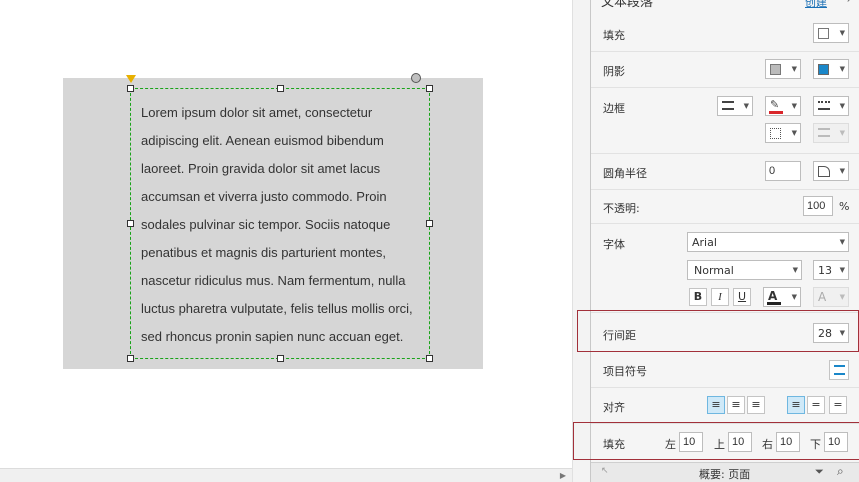  I want to click on fill-color-picker: ▼, so click(831, 33).